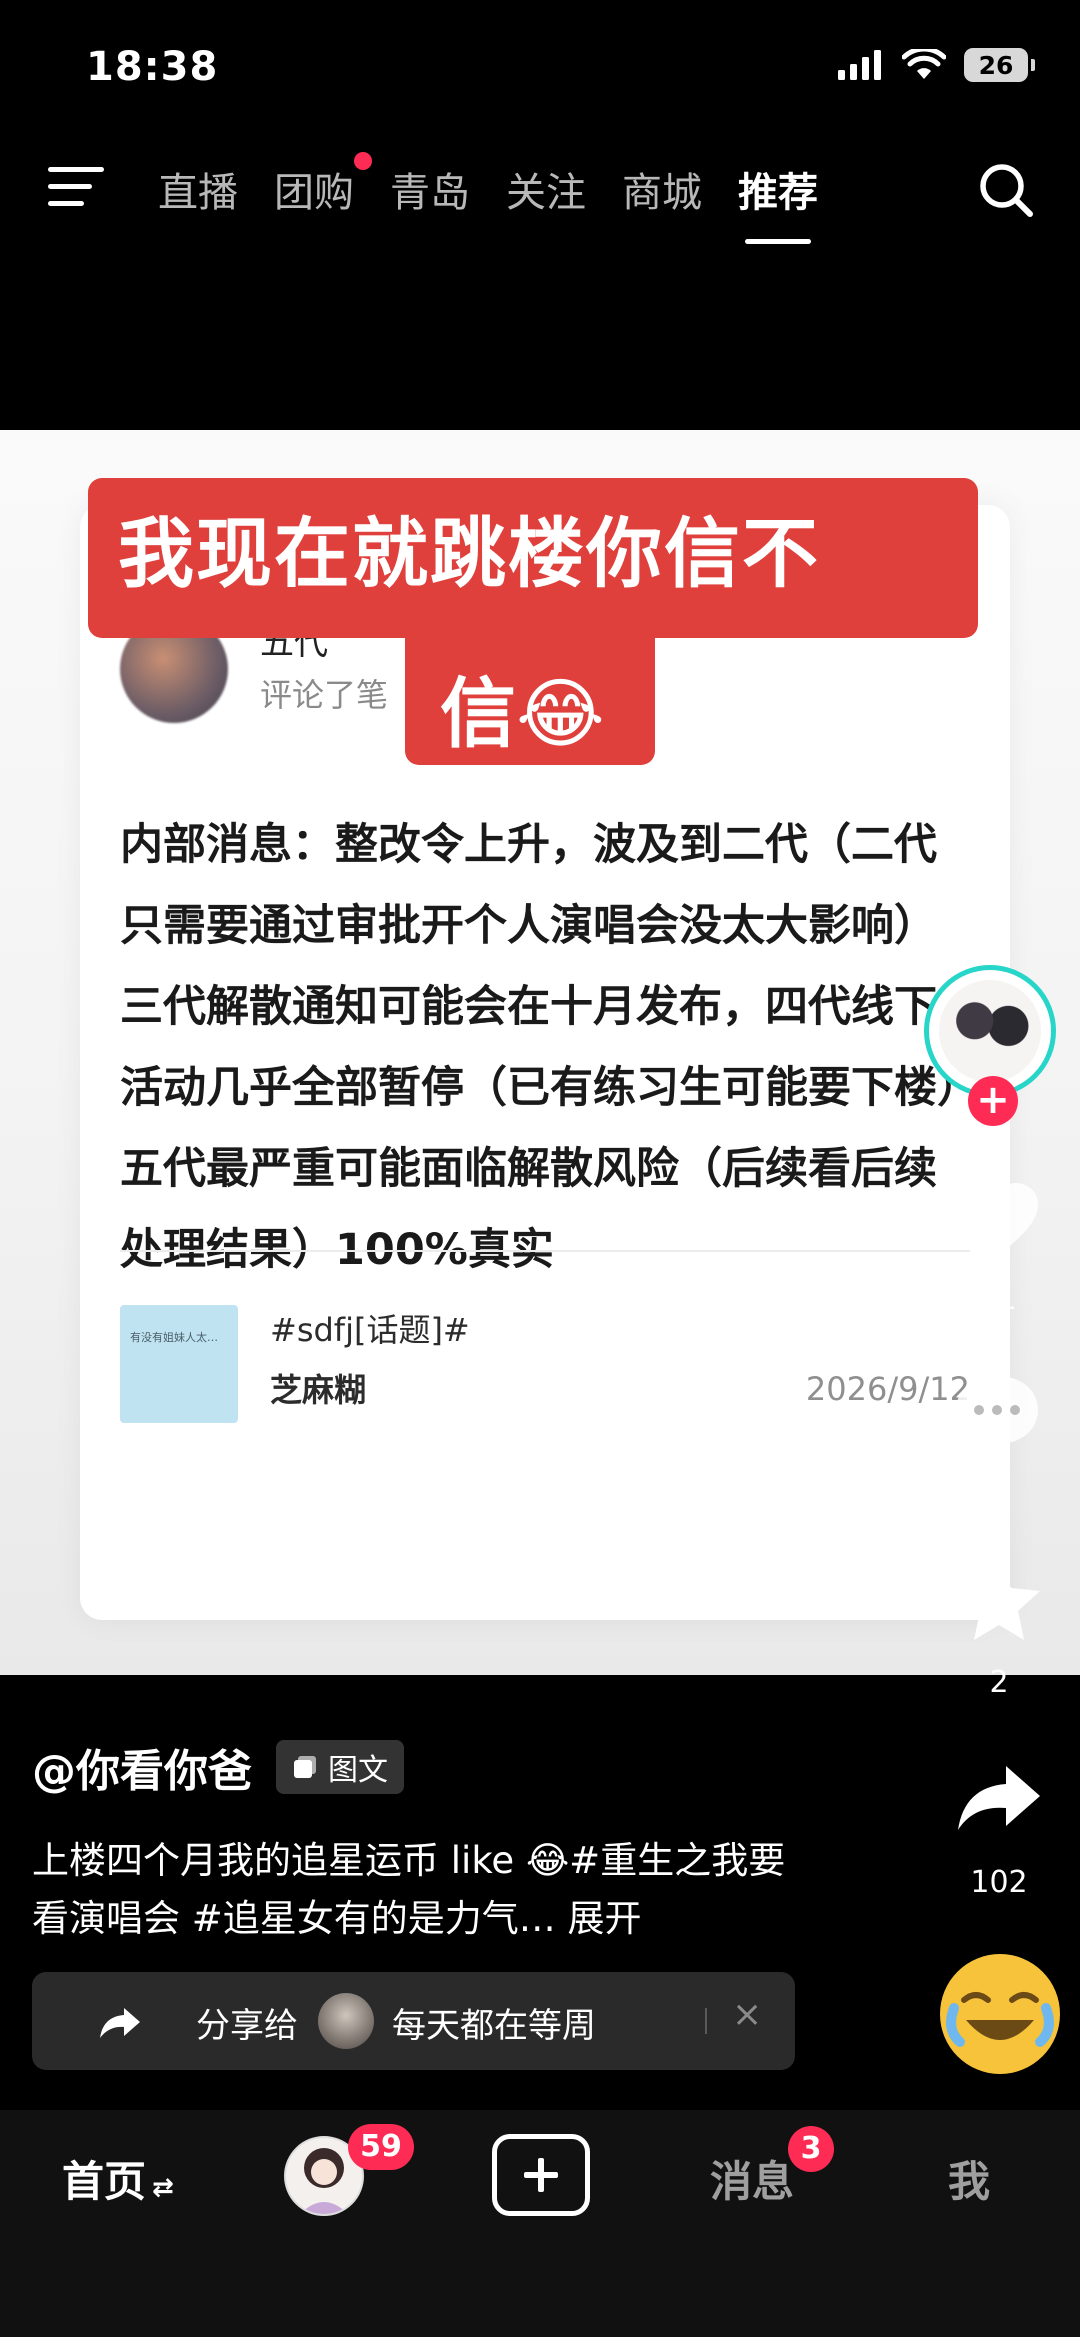 This screenshot has height=2337, width=1080. I want to click on star-icon, so click(999, 1601).